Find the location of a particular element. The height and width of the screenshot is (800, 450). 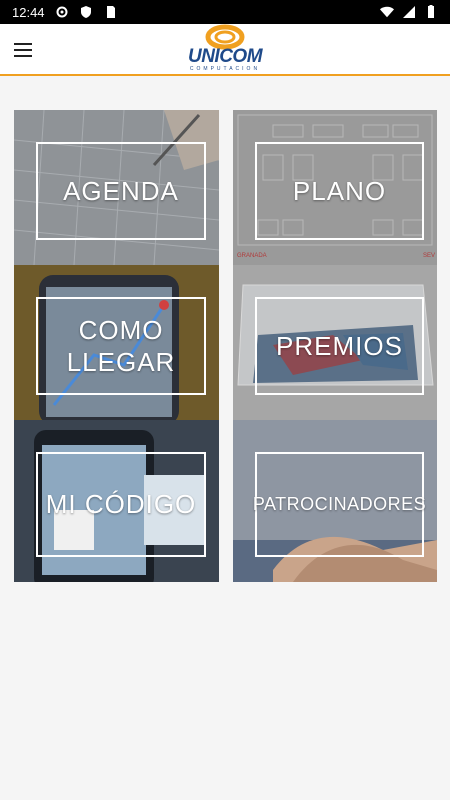

menu-icon is located at coordinates (26, 50).